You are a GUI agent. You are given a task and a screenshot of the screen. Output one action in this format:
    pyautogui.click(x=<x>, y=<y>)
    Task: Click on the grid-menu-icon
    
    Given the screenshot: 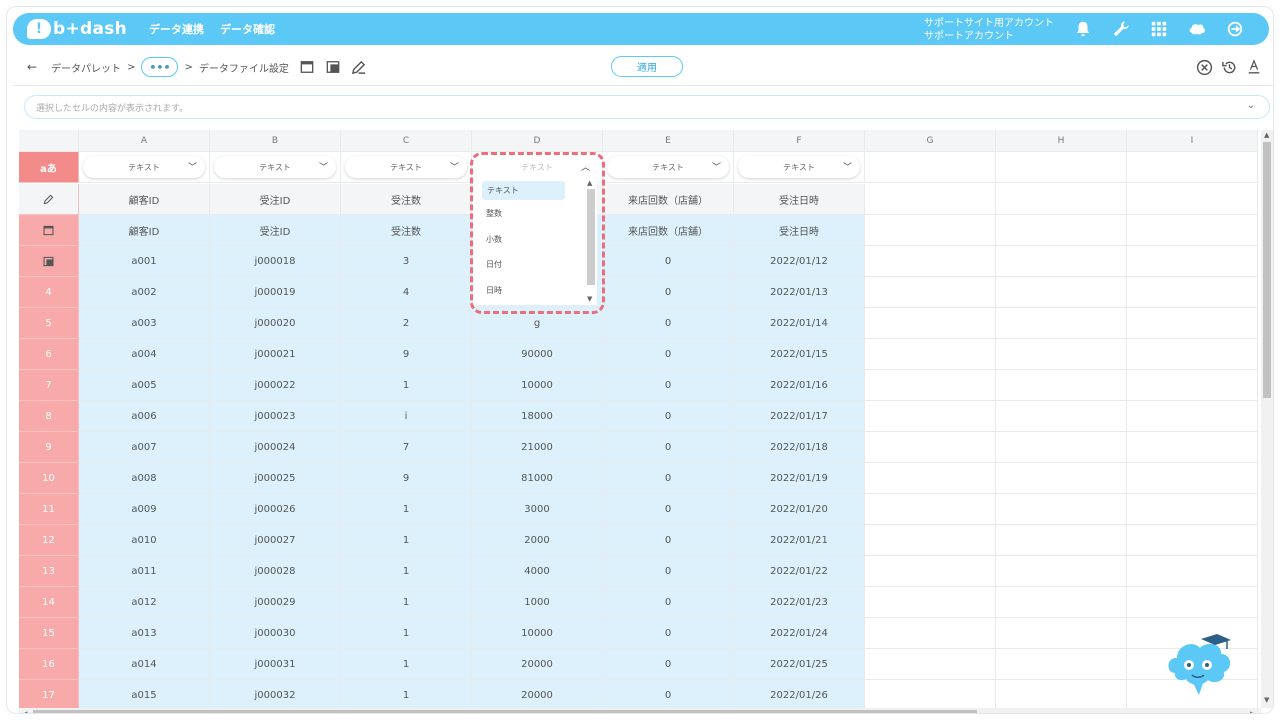 What is the action you would take?
    pyautogui.click(x=1159, y=29)
    